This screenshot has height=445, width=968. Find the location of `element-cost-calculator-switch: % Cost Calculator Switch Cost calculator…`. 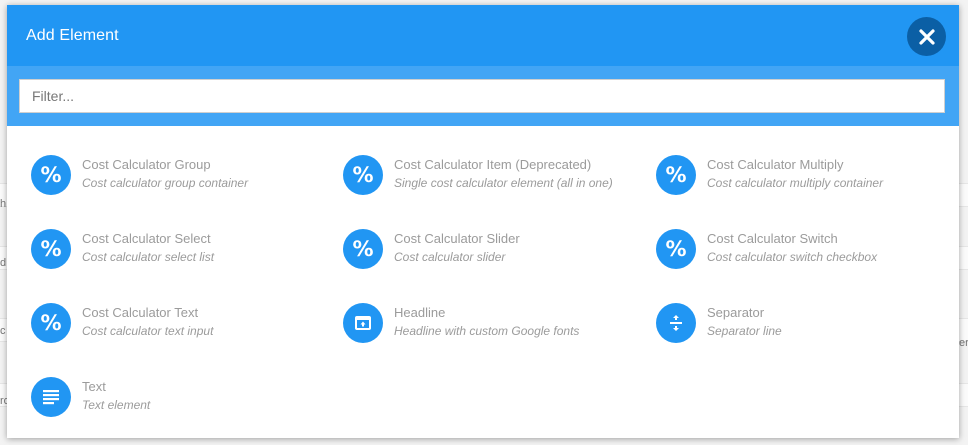

element-cost-calculator-switch: % Cost Calculator Switch Cost calculator… is located at coordinates (806, 250).